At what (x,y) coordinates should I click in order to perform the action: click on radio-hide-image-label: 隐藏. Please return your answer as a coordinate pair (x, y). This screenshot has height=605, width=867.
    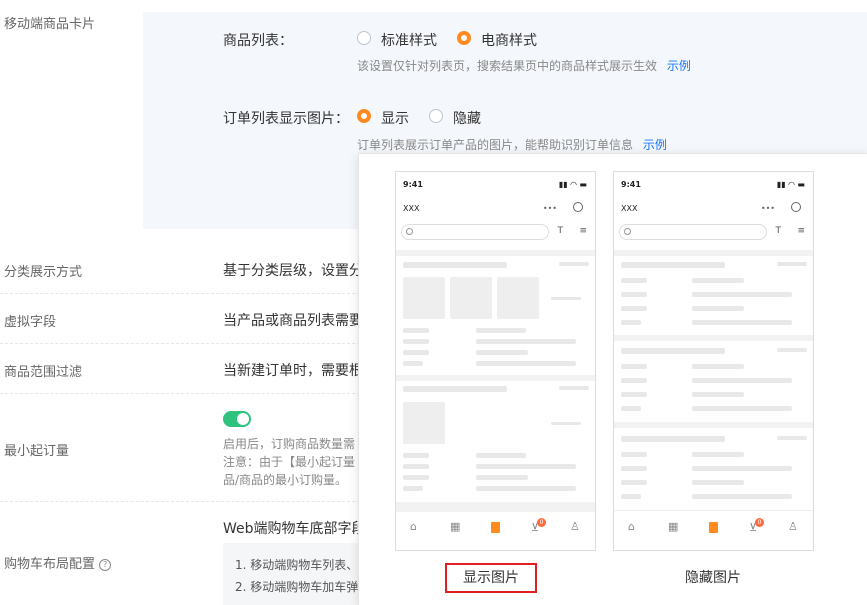
    Looking at the image, I should click on (467, 118).